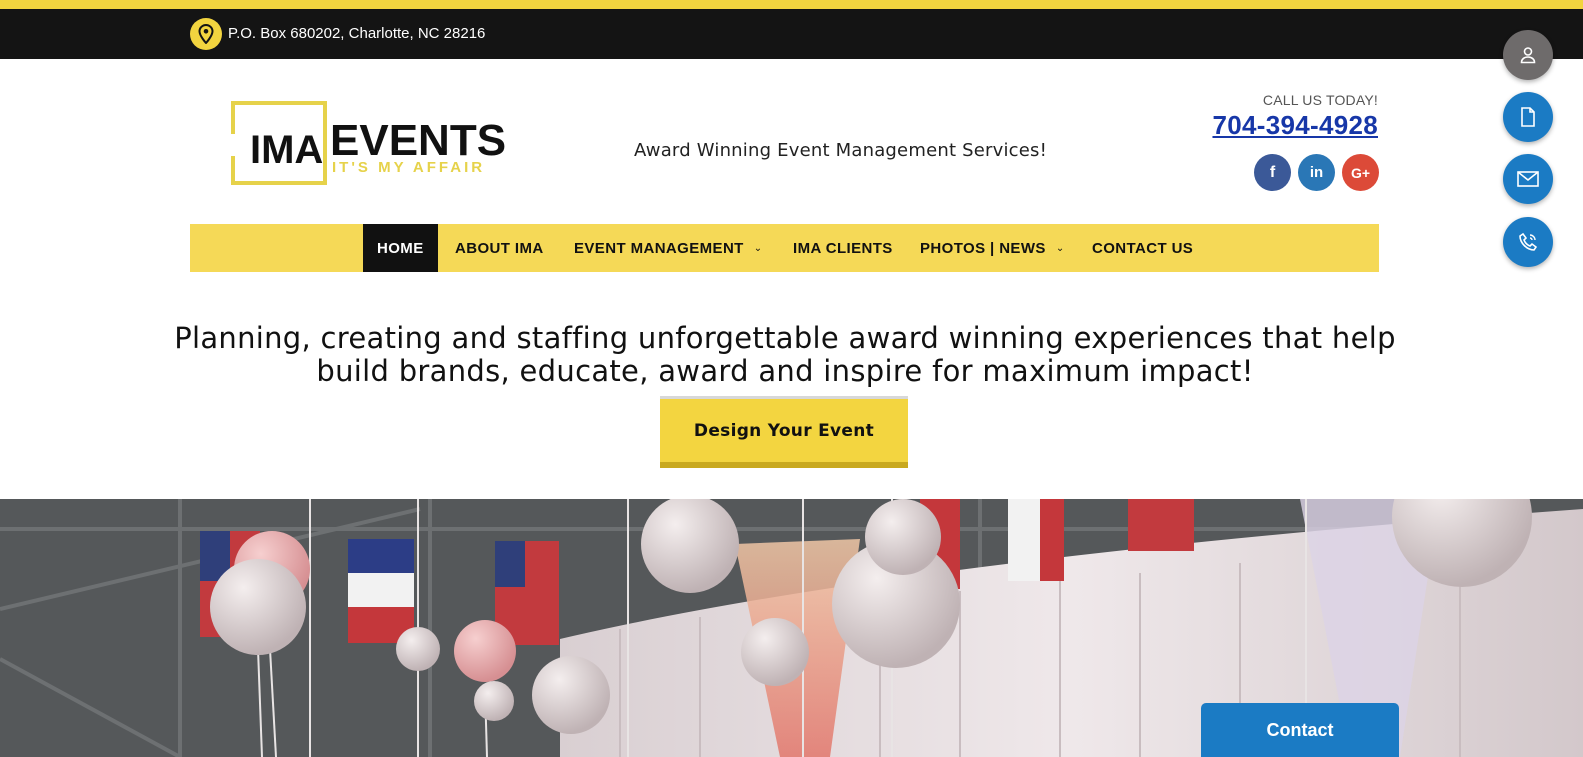  What do you see at coordinates (1528, 242) in the screenshot?
I see `phone-call-icon` at bounding box center [1528, 242].